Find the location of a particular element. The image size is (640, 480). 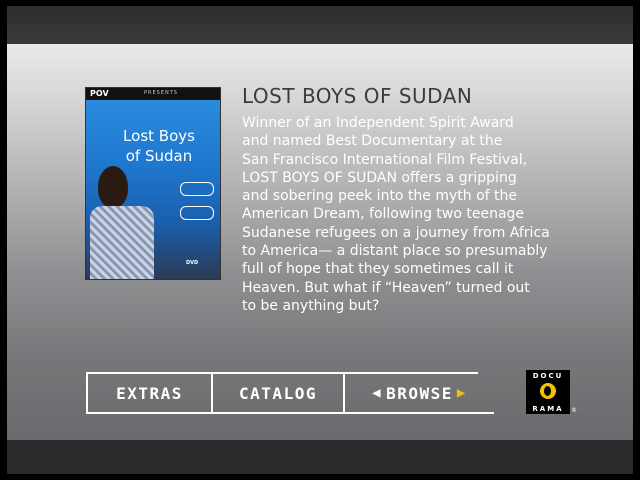

pov-logo: POV is located at coordinates (99, 93).